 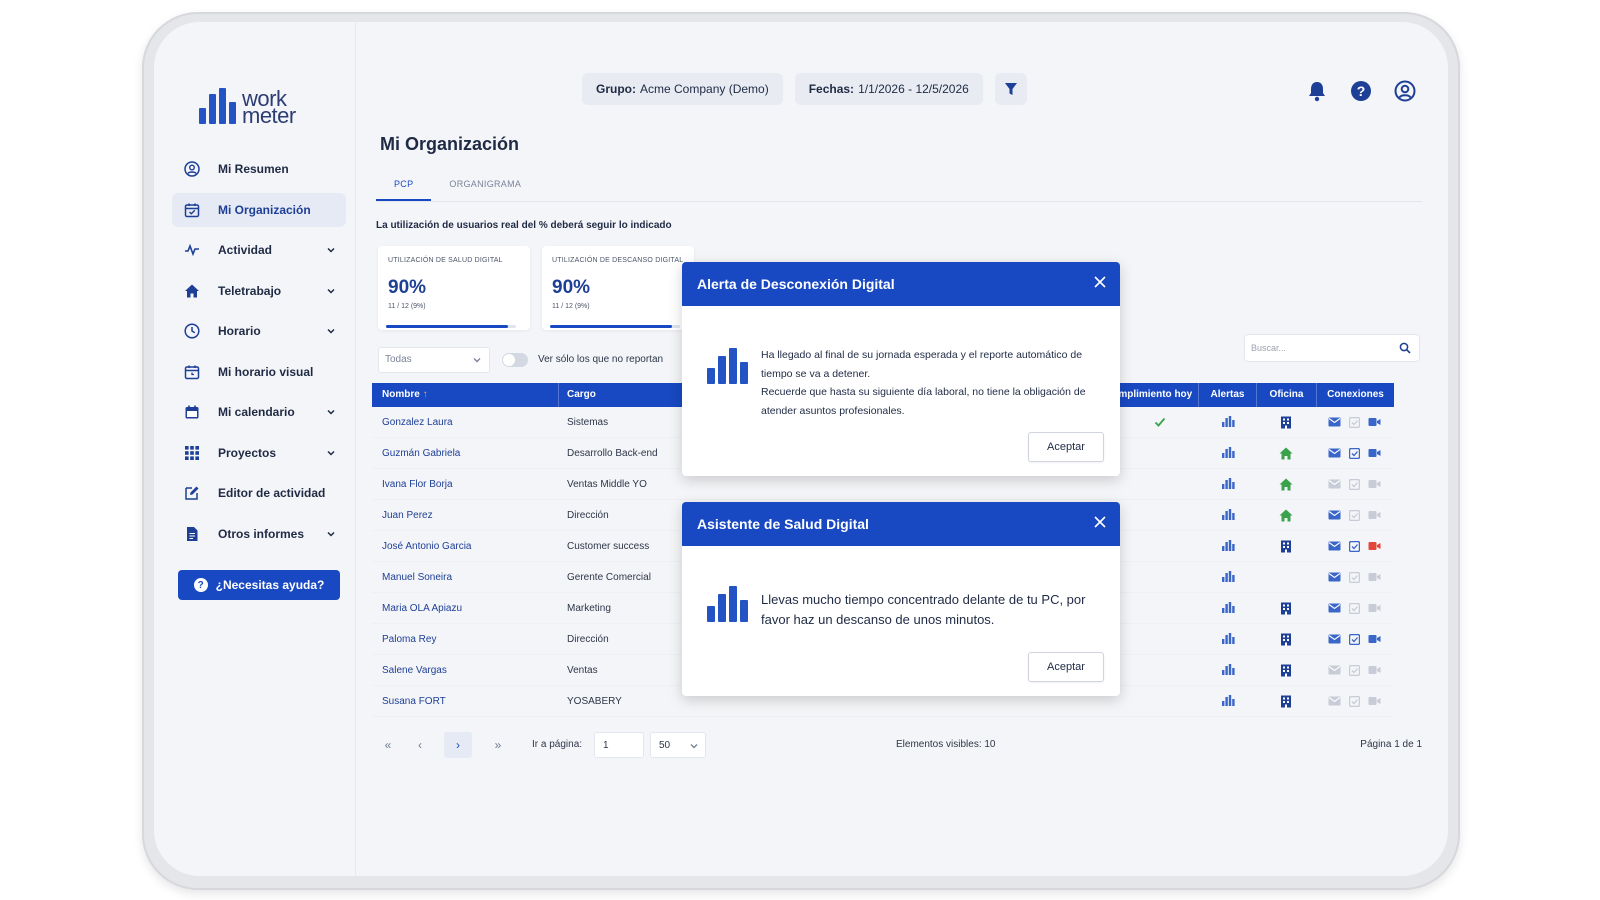 I want to click on col-alerts: Alertas, so click(x=1227, y=395).